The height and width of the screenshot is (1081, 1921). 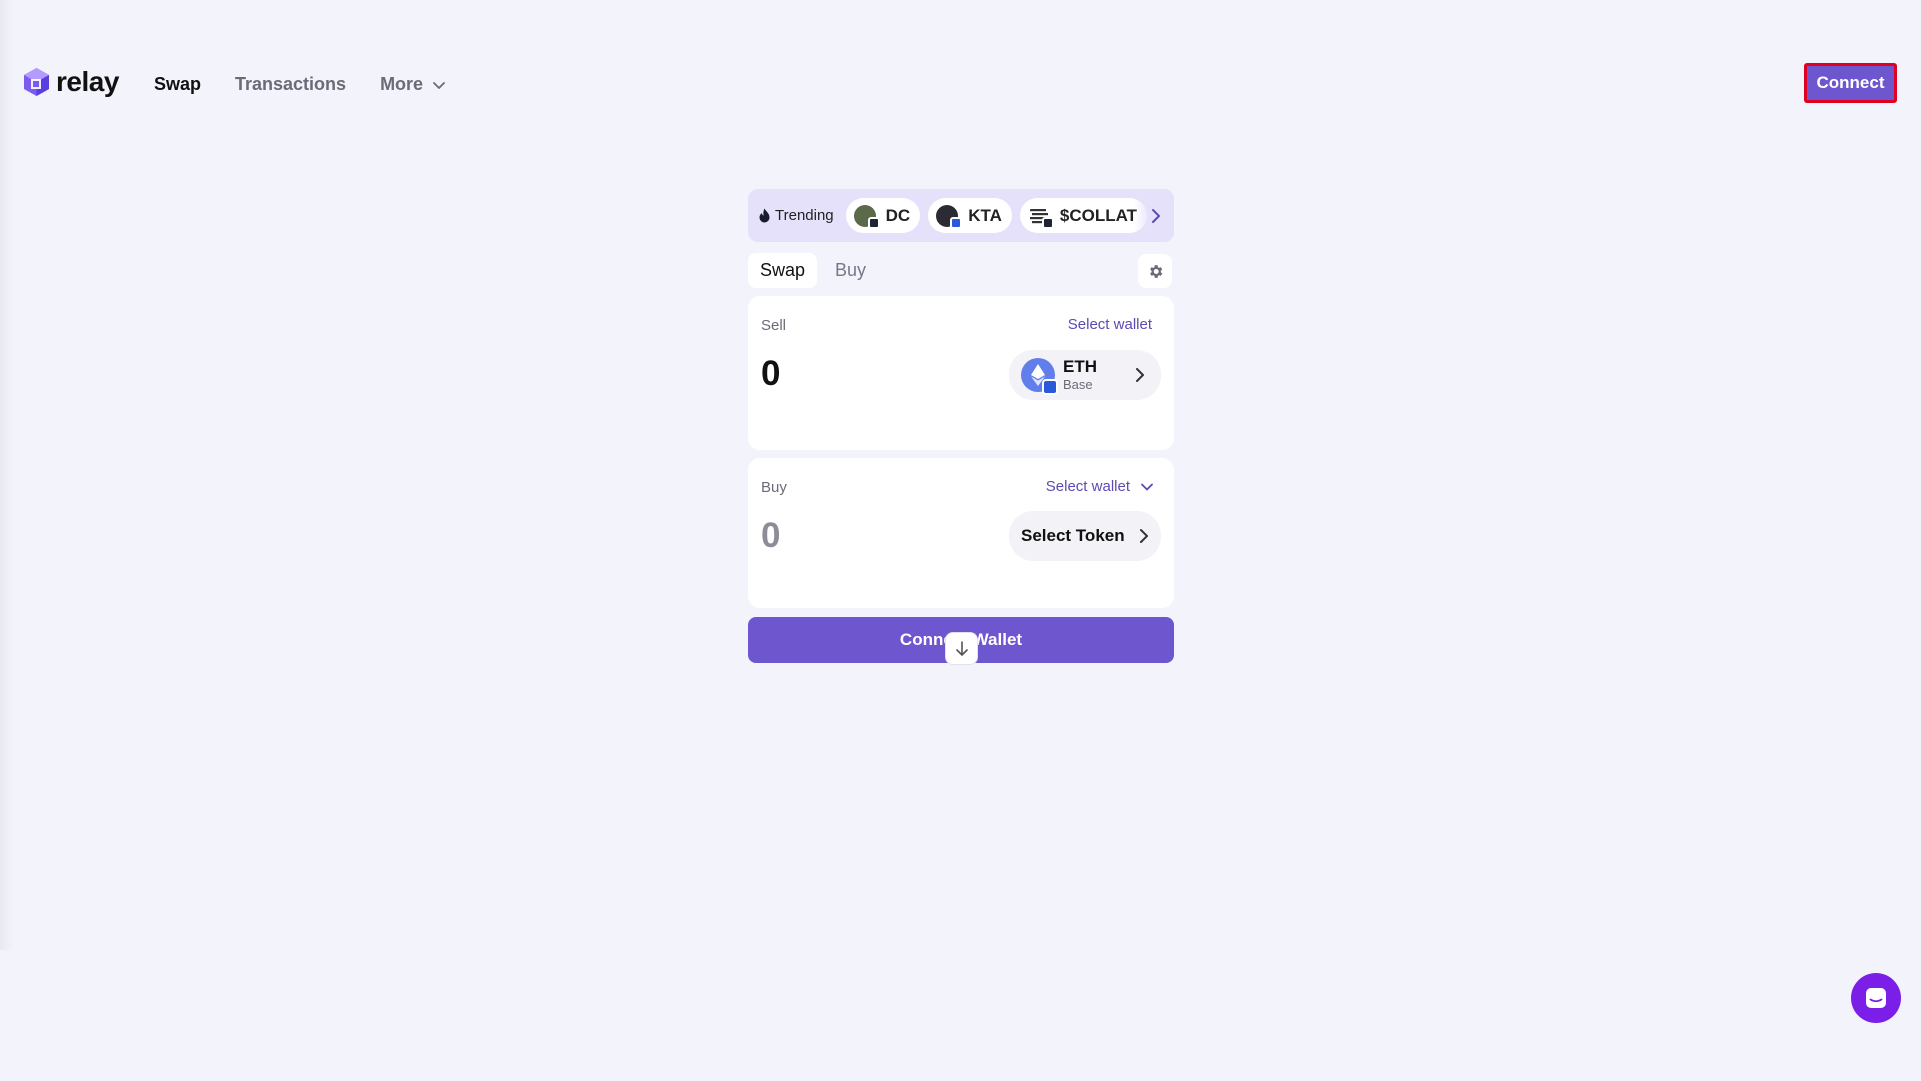 I want to click on trending-bar: Trending DC KTA $COLLAT, so click(x=961, y=215).